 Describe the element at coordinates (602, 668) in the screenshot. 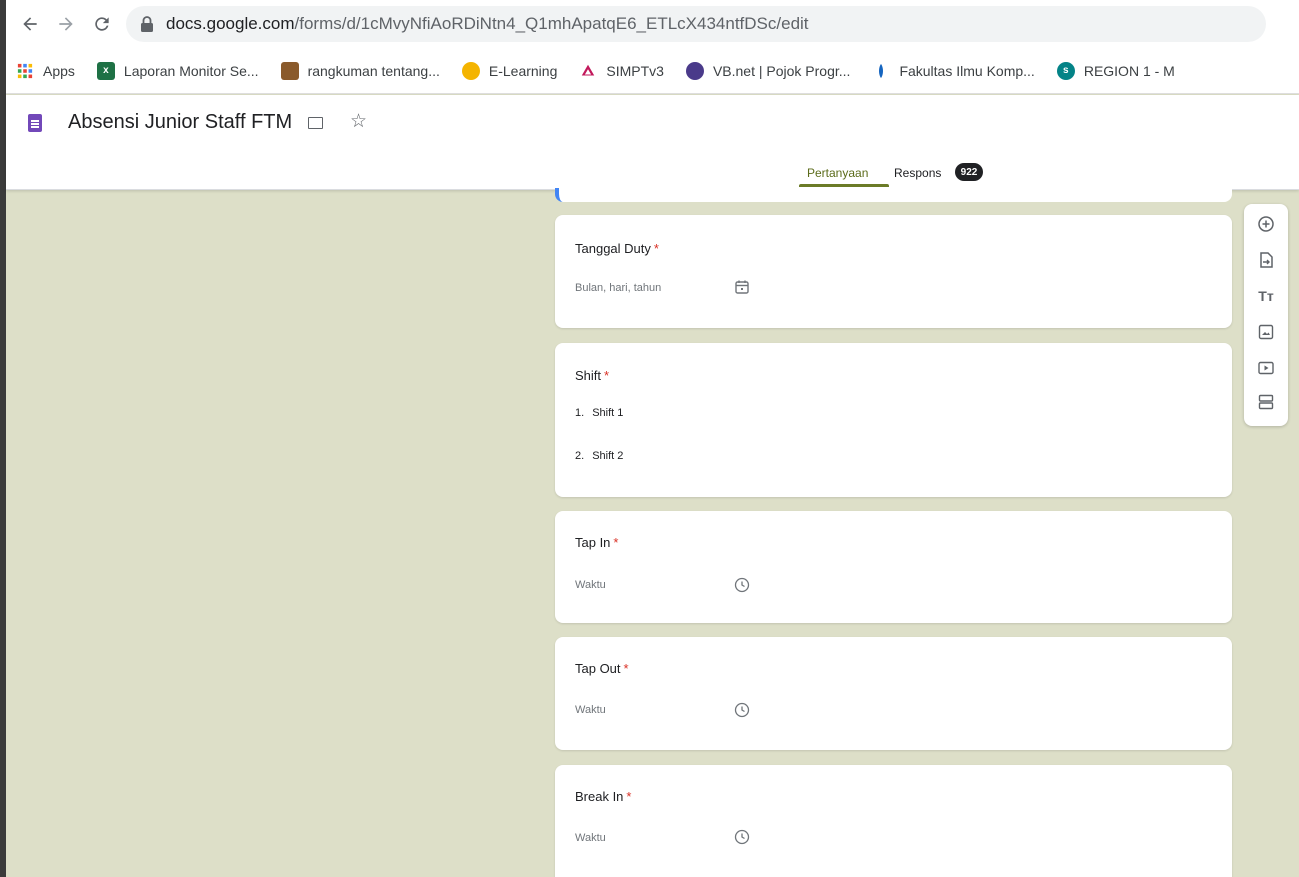

I see `question-title: Tap Out *` at that location.